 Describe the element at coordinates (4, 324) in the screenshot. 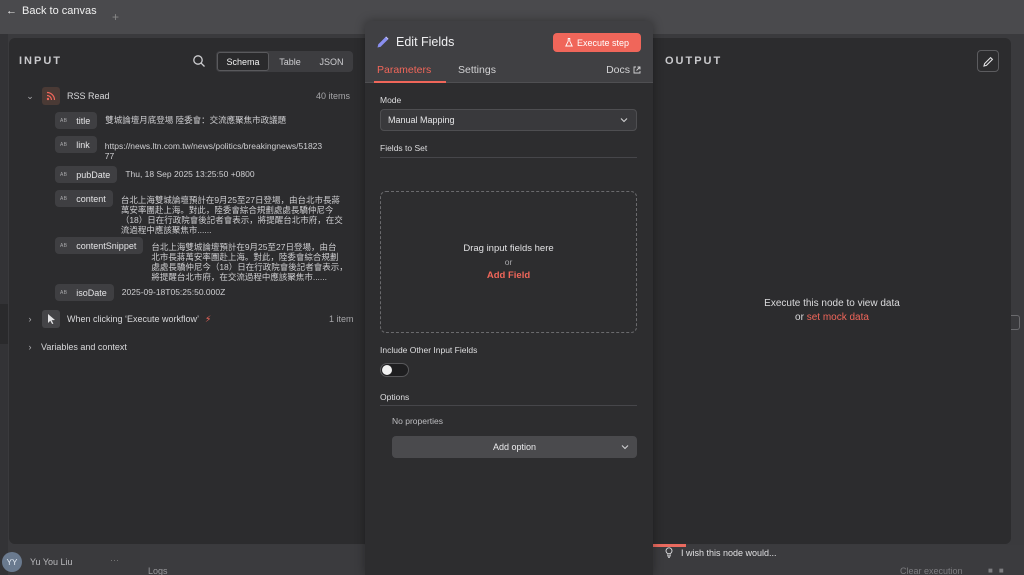

I see `resize-handle` at that location.